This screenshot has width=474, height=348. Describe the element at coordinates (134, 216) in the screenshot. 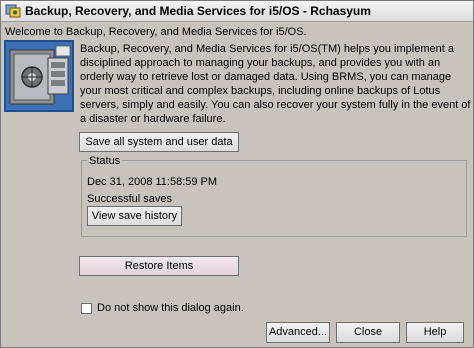

I see `view-save-history-button: View save history` at that location.